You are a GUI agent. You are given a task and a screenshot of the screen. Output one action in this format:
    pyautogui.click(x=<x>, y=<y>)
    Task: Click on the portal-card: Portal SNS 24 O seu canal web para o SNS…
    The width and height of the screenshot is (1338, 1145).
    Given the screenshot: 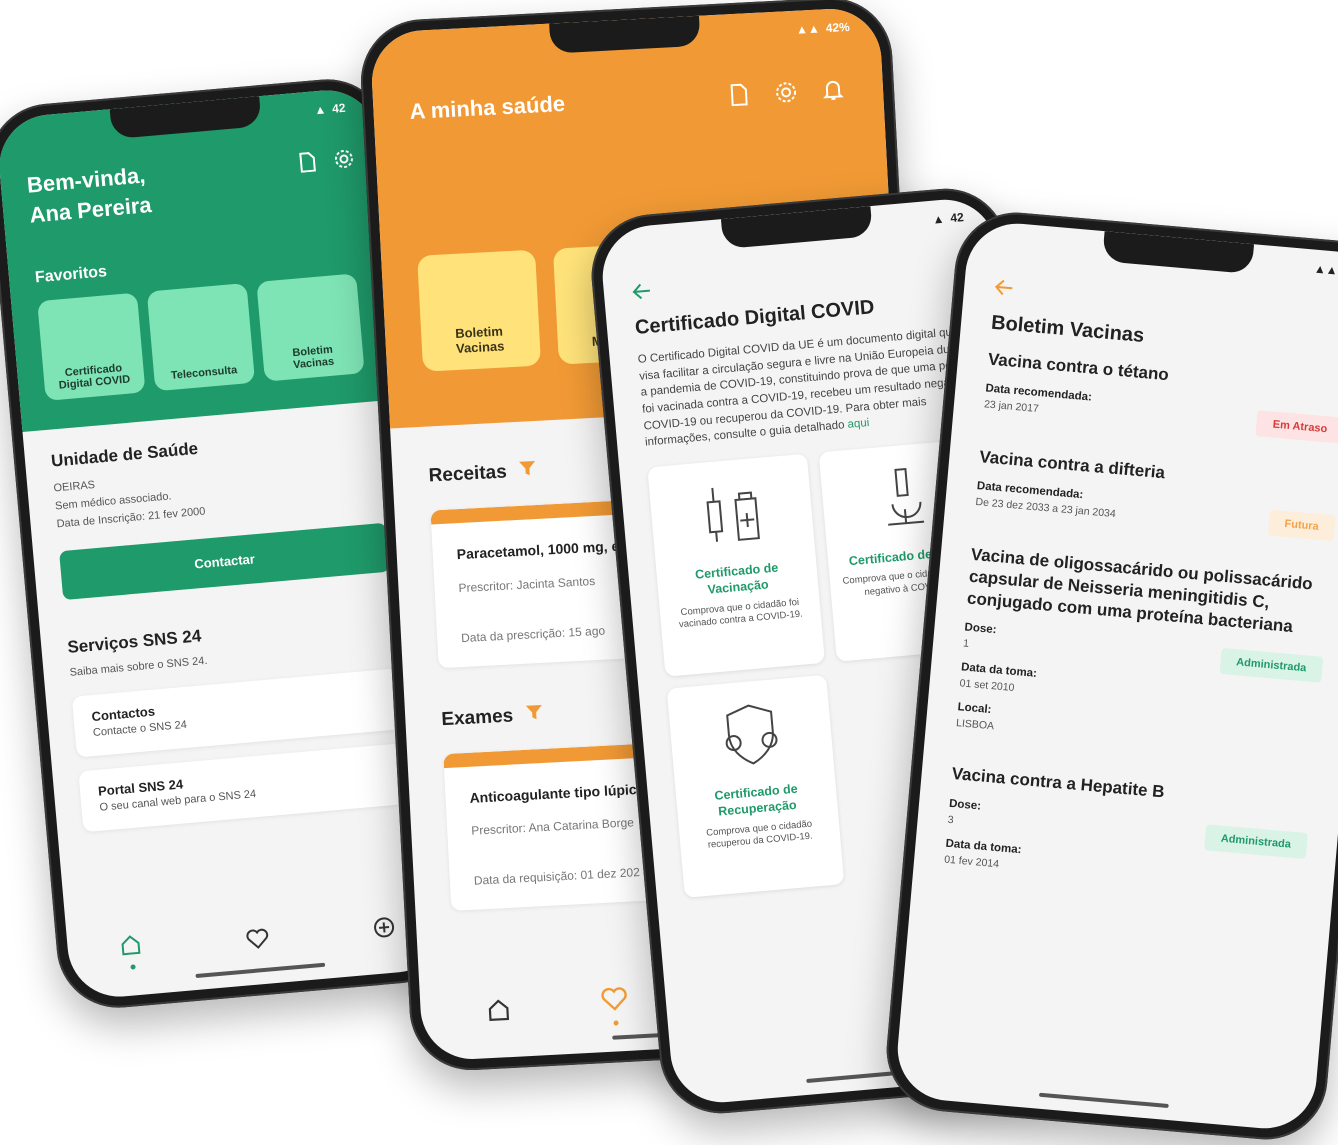 What is the action you would take?
    pyautogui.click(x=244, y=787)
    